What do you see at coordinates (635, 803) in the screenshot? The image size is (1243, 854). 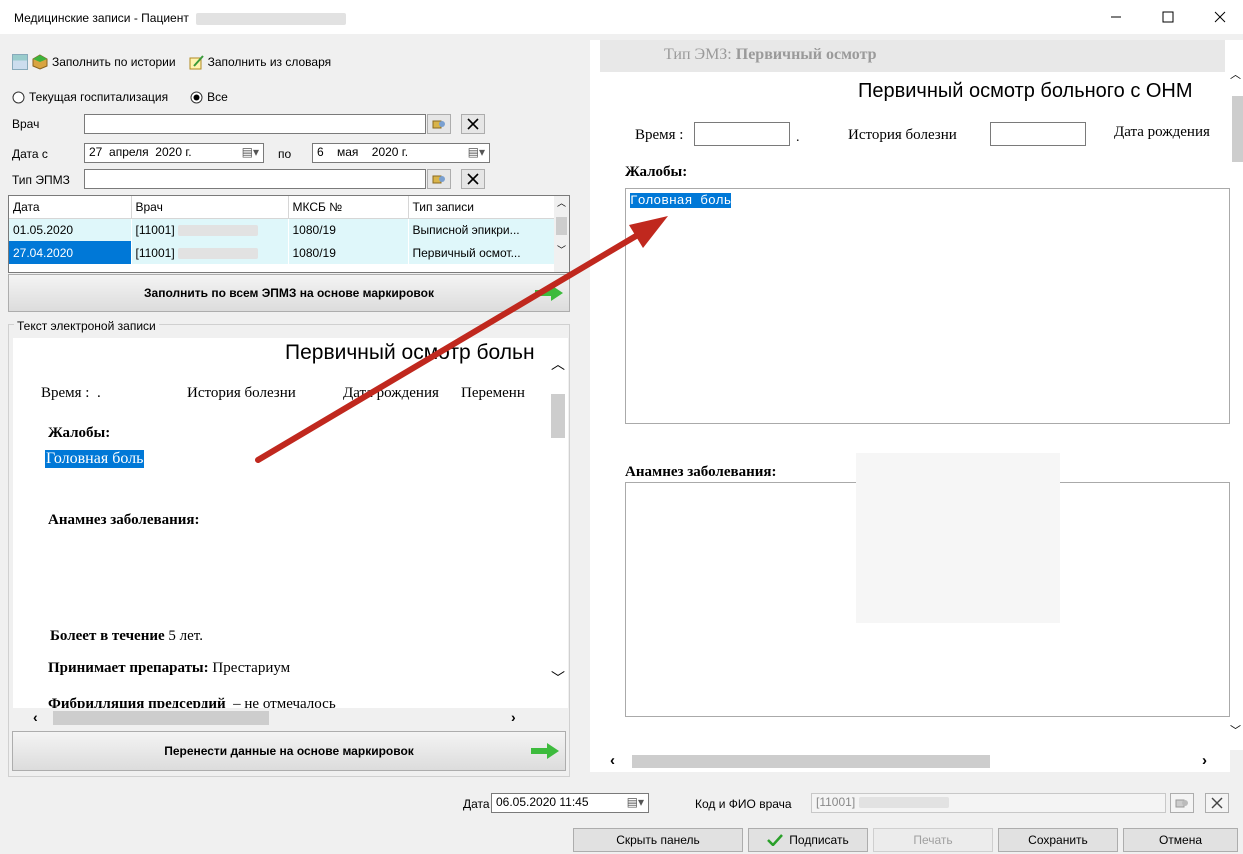 I see `calendar-dropdown-icon: ▤▾` at bounding box center [635, 803].